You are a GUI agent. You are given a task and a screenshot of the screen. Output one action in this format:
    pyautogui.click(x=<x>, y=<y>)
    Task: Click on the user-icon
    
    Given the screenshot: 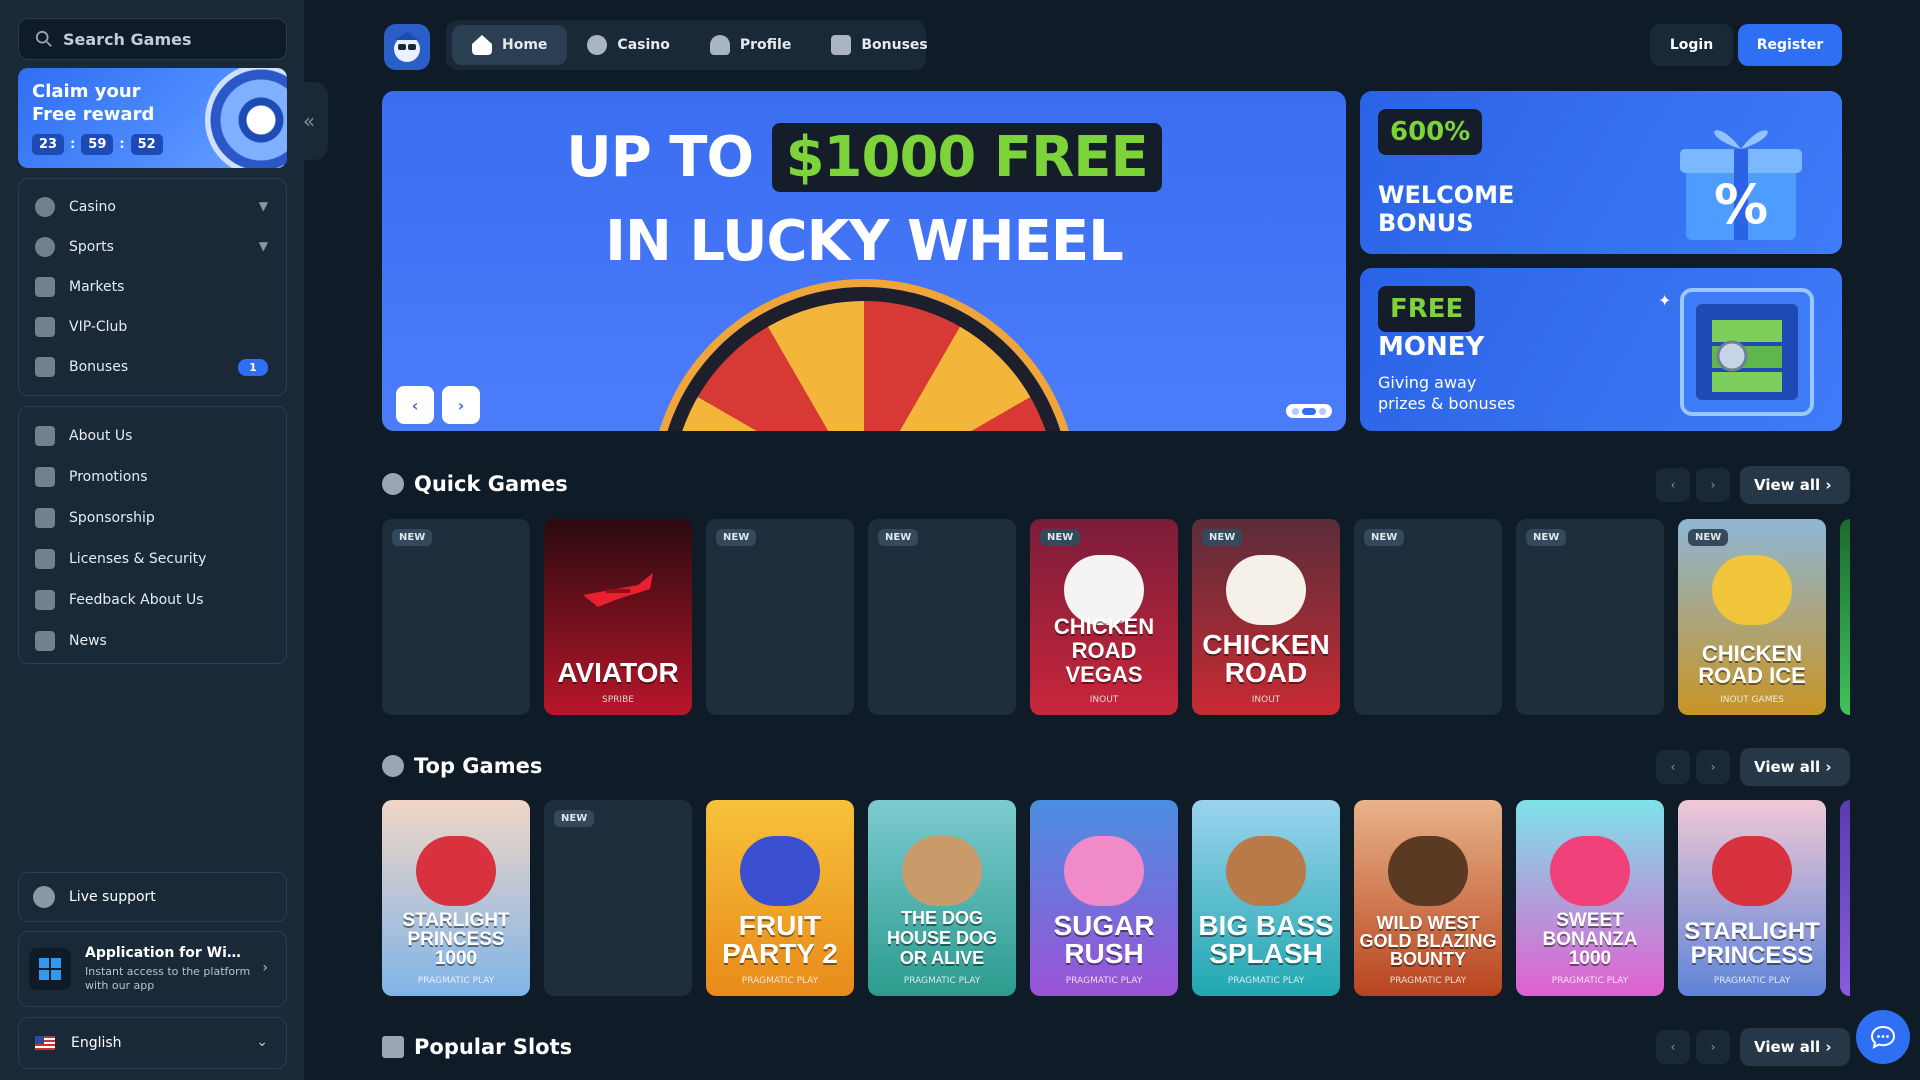 What is the action you would take?
    pyautogui.click(x=719, y=45)
    